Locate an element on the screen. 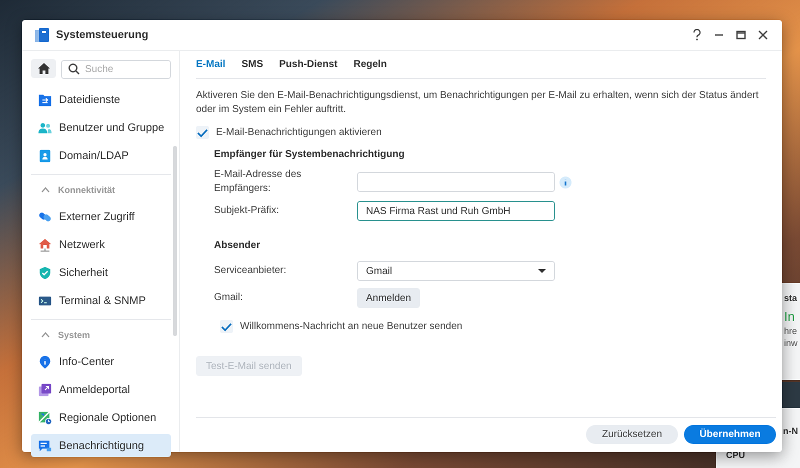 The image size is (800, 468). link-icon is located at coordinates (45, 217).